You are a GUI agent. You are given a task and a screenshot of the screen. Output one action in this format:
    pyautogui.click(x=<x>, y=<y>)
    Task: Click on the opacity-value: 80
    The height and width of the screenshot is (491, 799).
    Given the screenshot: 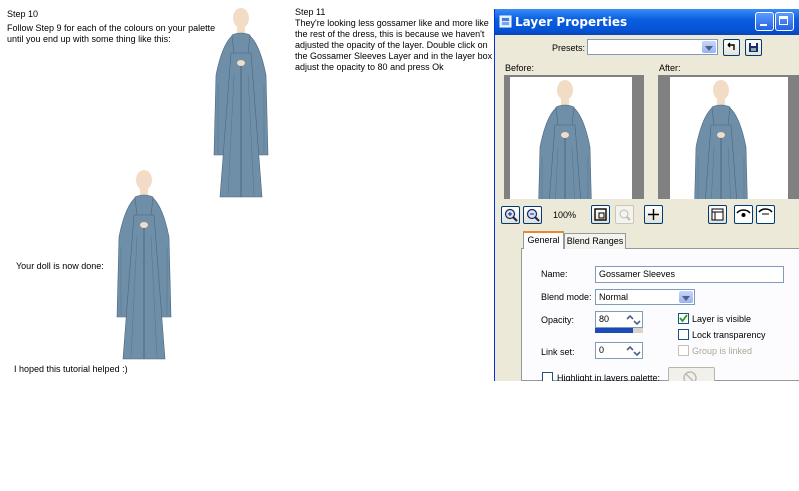 What is the action you would take?
    pyautogui.click(x=604, y=319)
    